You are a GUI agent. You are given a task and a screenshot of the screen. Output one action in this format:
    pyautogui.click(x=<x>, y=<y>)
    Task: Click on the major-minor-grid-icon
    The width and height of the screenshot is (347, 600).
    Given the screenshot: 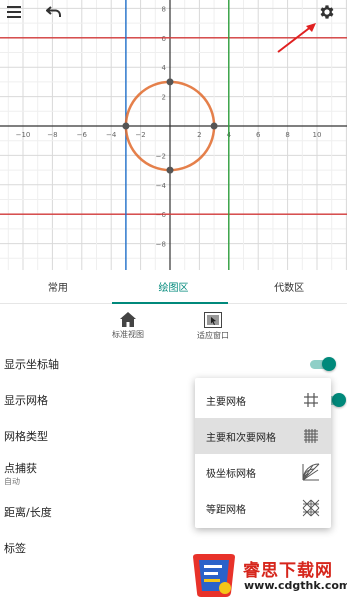 What is the action you would take?
    pyautogui.click(x=311, y=436)
    